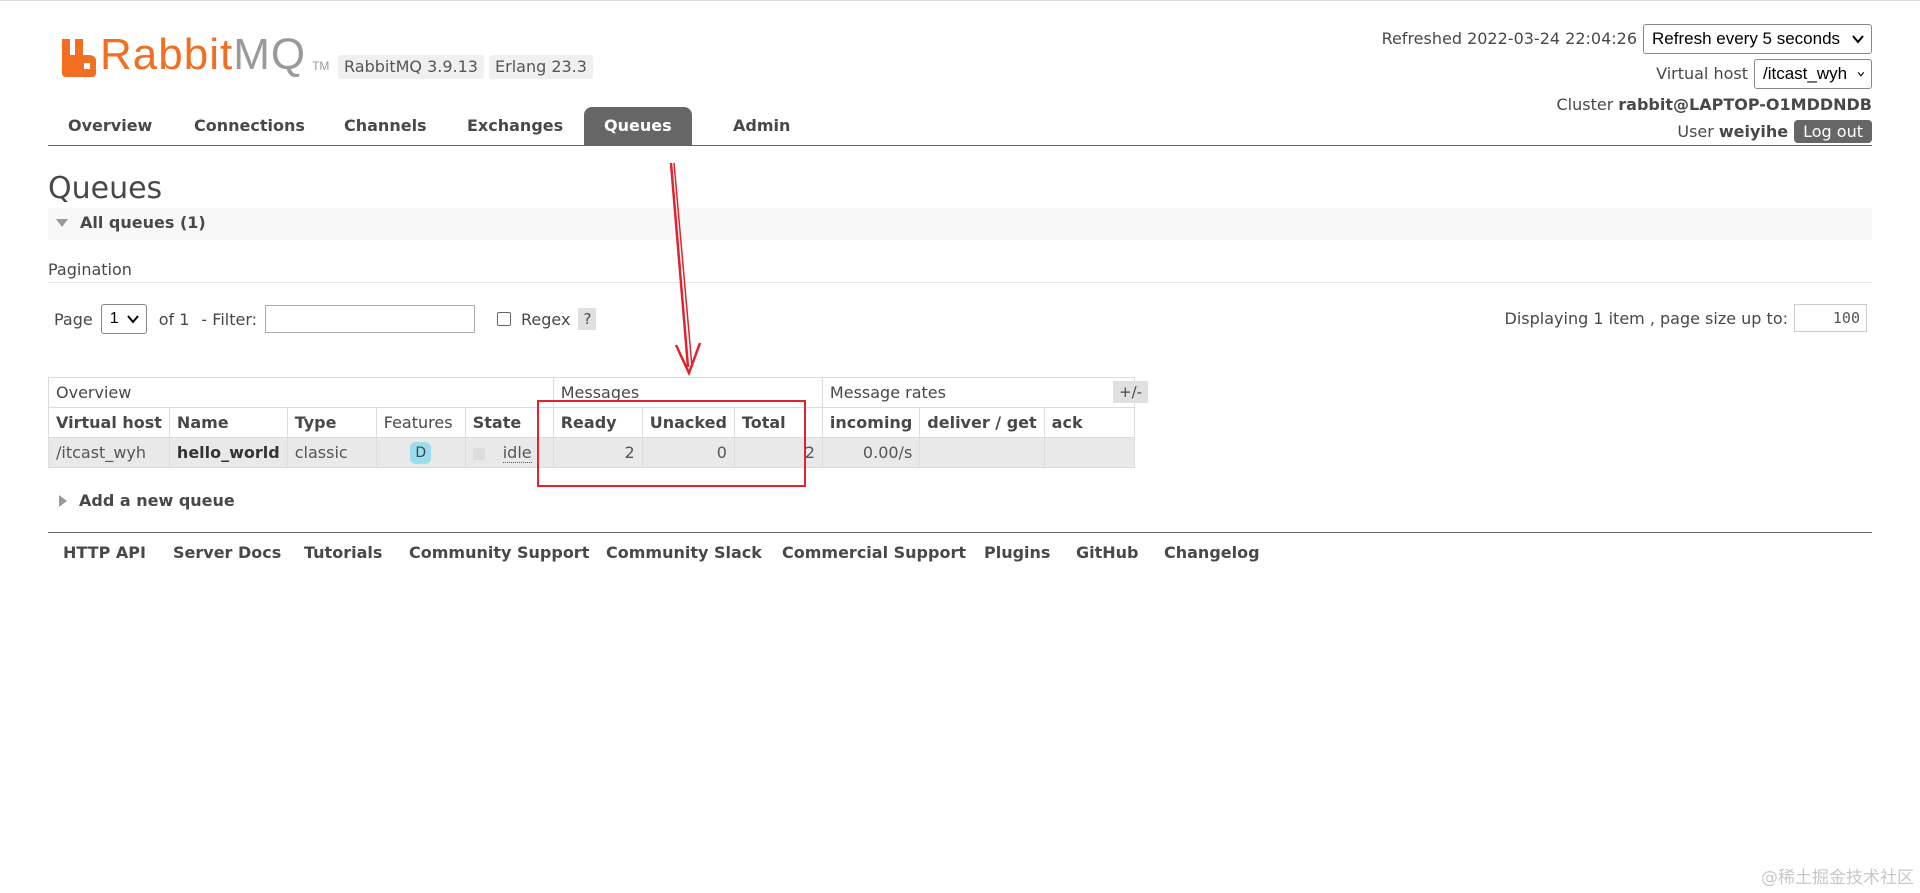 This screenshot has height=893, width=1920. I want to click on footer-link-tutorials: Tutorials, so click(343, 552).